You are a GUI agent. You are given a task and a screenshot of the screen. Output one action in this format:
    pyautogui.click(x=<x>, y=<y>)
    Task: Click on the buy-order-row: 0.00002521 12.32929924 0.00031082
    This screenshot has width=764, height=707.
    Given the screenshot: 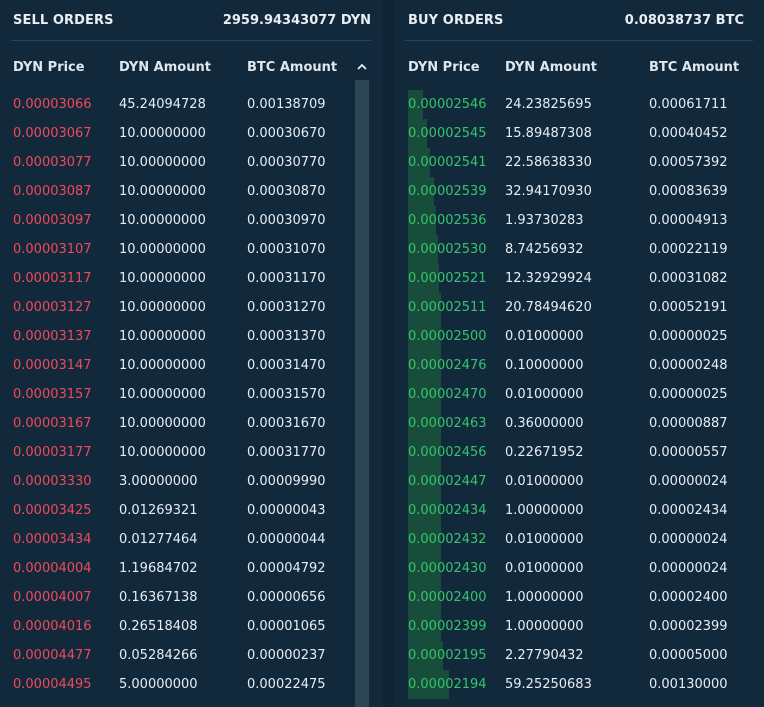 What is the action you would take?
    pyautogui.click(x=579, y=278)
    